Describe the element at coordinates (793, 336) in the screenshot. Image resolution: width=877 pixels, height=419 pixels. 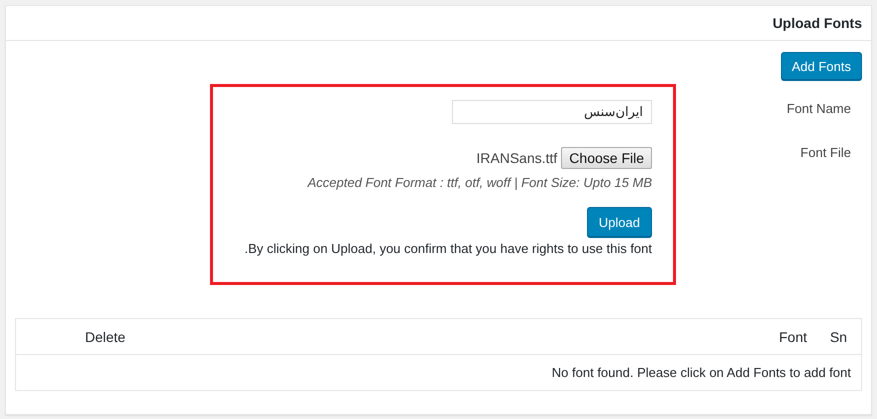
I see `column-header: Font` at that location.